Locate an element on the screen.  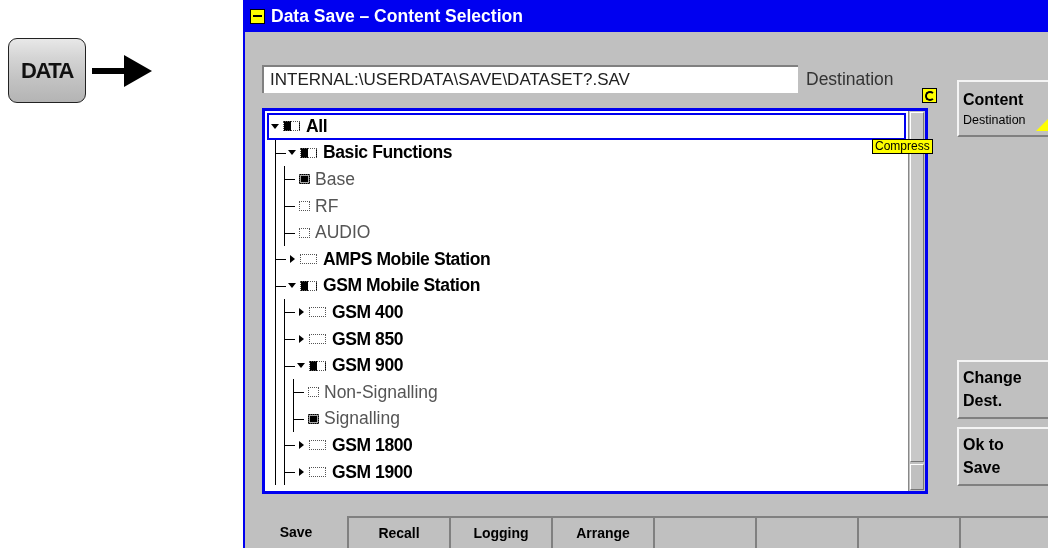
tree-item-label: Basic Functions is located at coordinates (391, 153).